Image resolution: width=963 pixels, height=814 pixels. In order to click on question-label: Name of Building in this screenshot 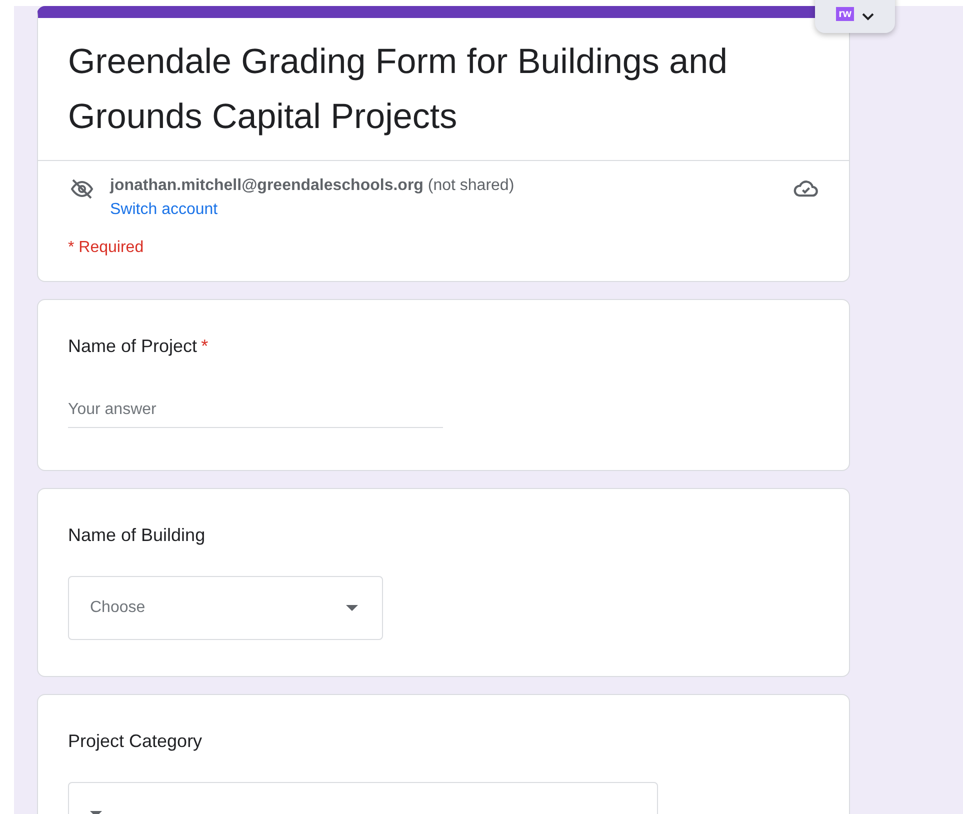, I will do `click(137, 535)`.